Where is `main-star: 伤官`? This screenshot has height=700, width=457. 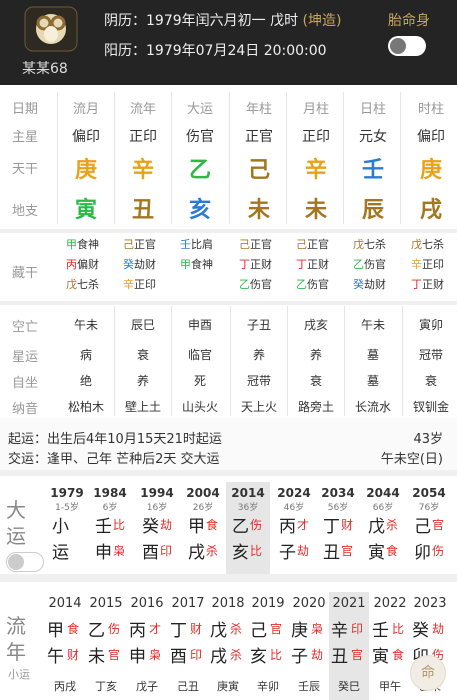
main-star: 伤官 is located at coordinates (200, 137).